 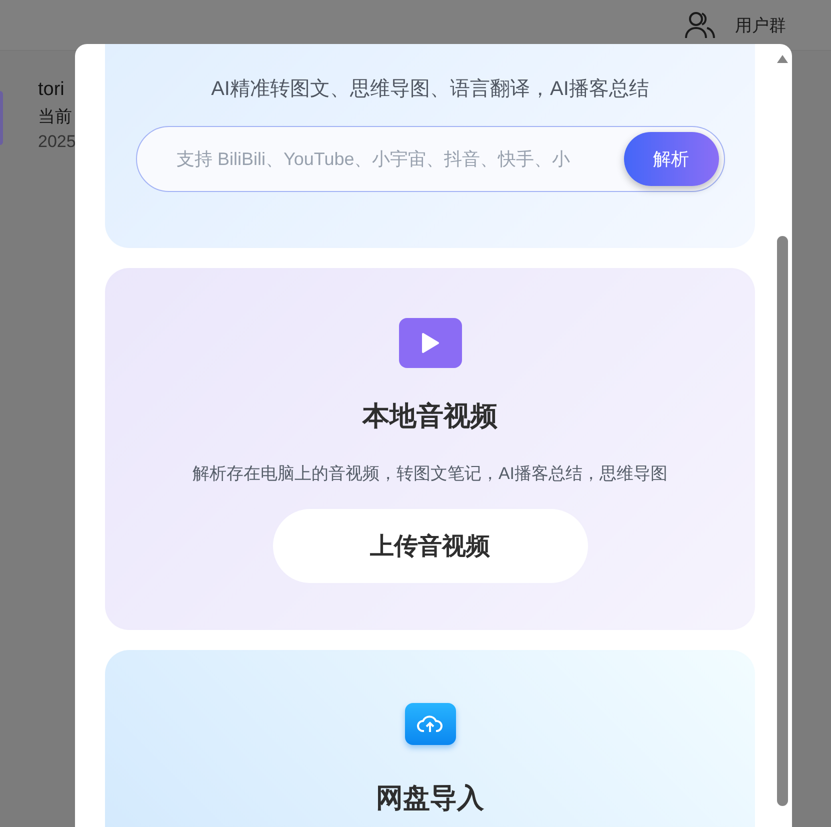 I want to click on item-title: tori, so click(x=52, y=90).